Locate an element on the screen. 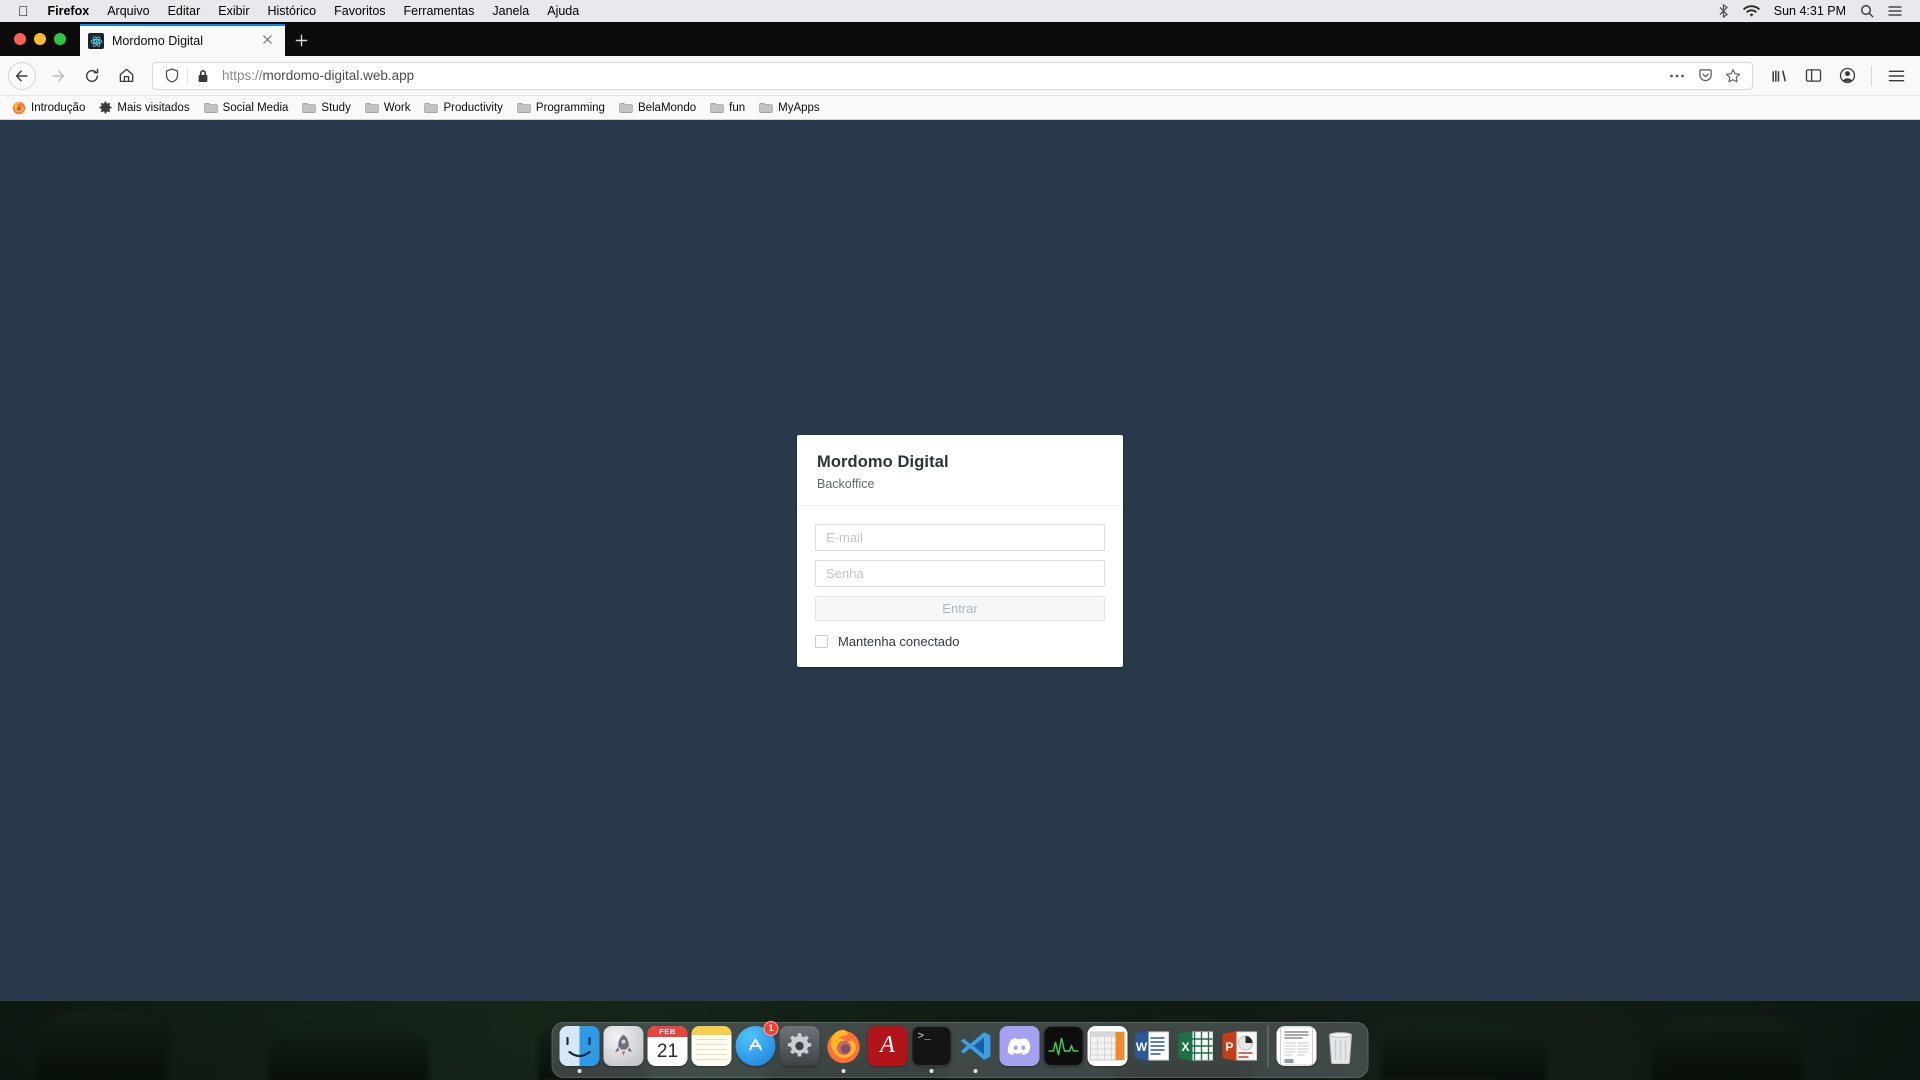 The height and width of the screenshot is (1080, 1920). bookmark-programming: Programming is located at coordinates (561, 108).